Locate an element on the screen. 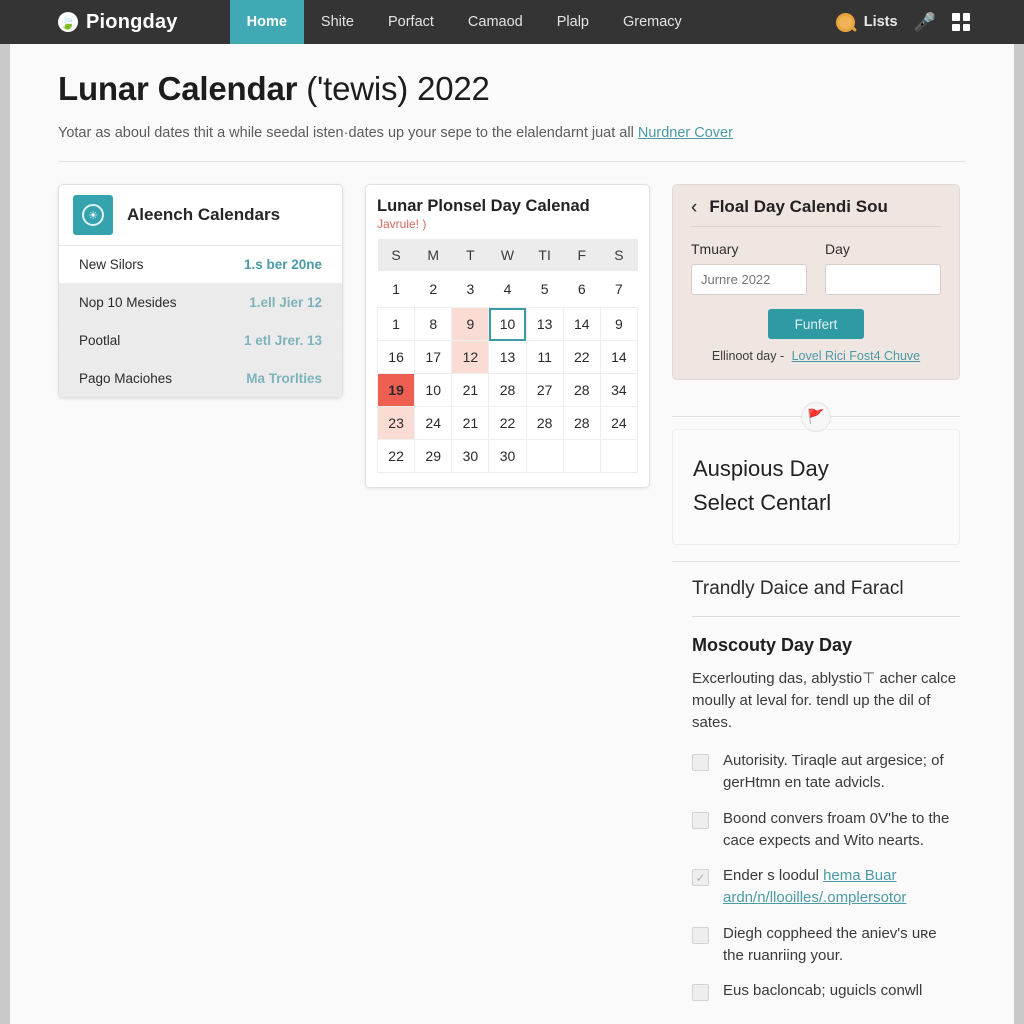 The height and width of the screenshot is (1024, 1024). checklist-item-text: Ender s loodul is located at coordinates (773, 876).